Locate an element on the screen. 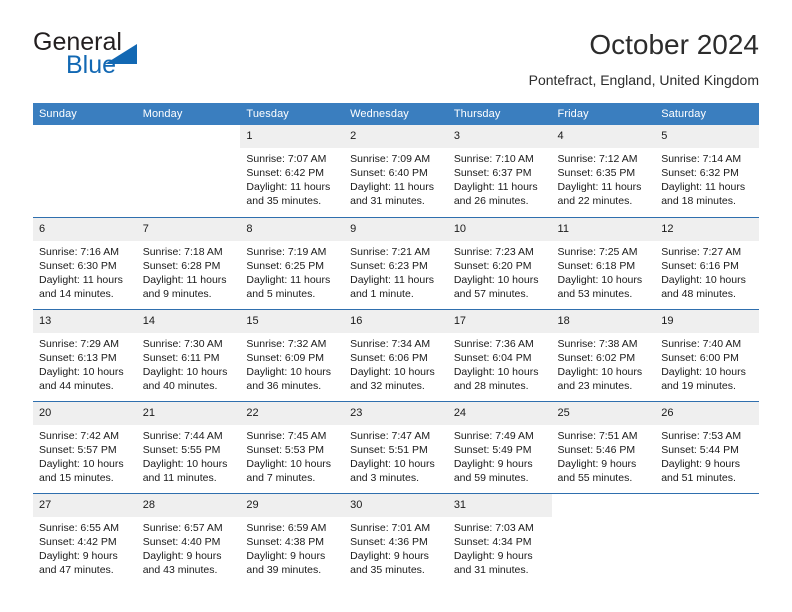  daylight-text: Daylight: 10 hours and 15 minutes. is located at coordinates (81, 470).